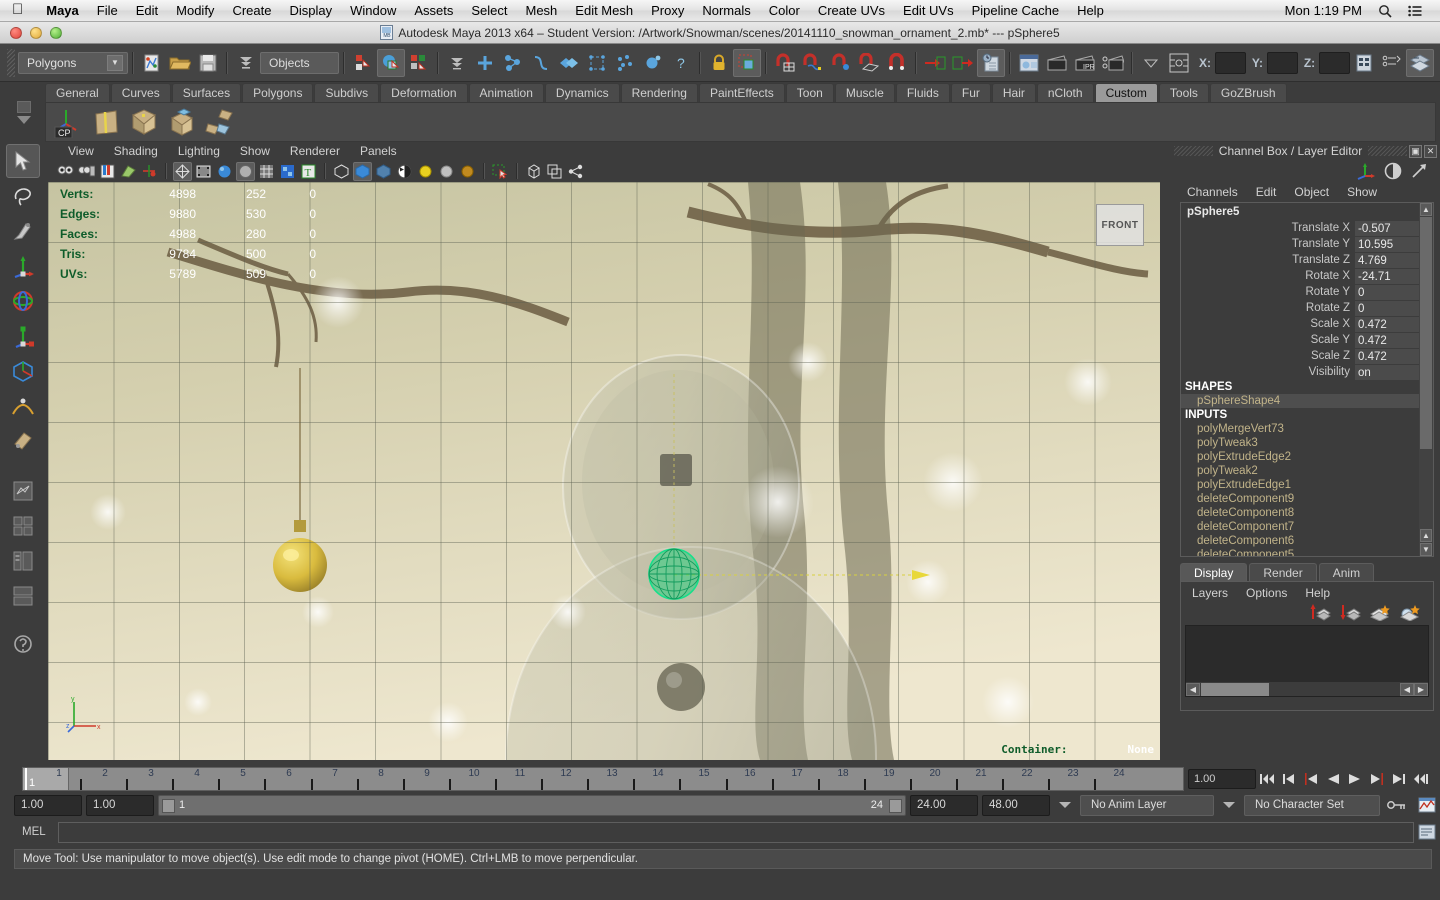  Describe the element at coordinates (182, 171) in the screenshot. I see `wireframe-shading-icon` at that location.